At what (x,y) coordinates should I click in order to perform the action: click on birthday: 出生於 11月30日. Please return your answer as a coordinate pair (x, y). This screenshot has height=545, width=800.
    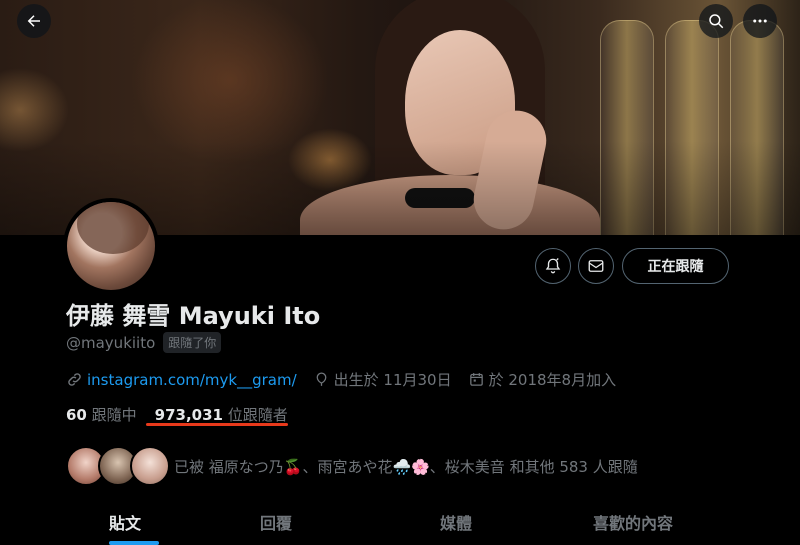
    Looking at the image, I should click on (392, 380).